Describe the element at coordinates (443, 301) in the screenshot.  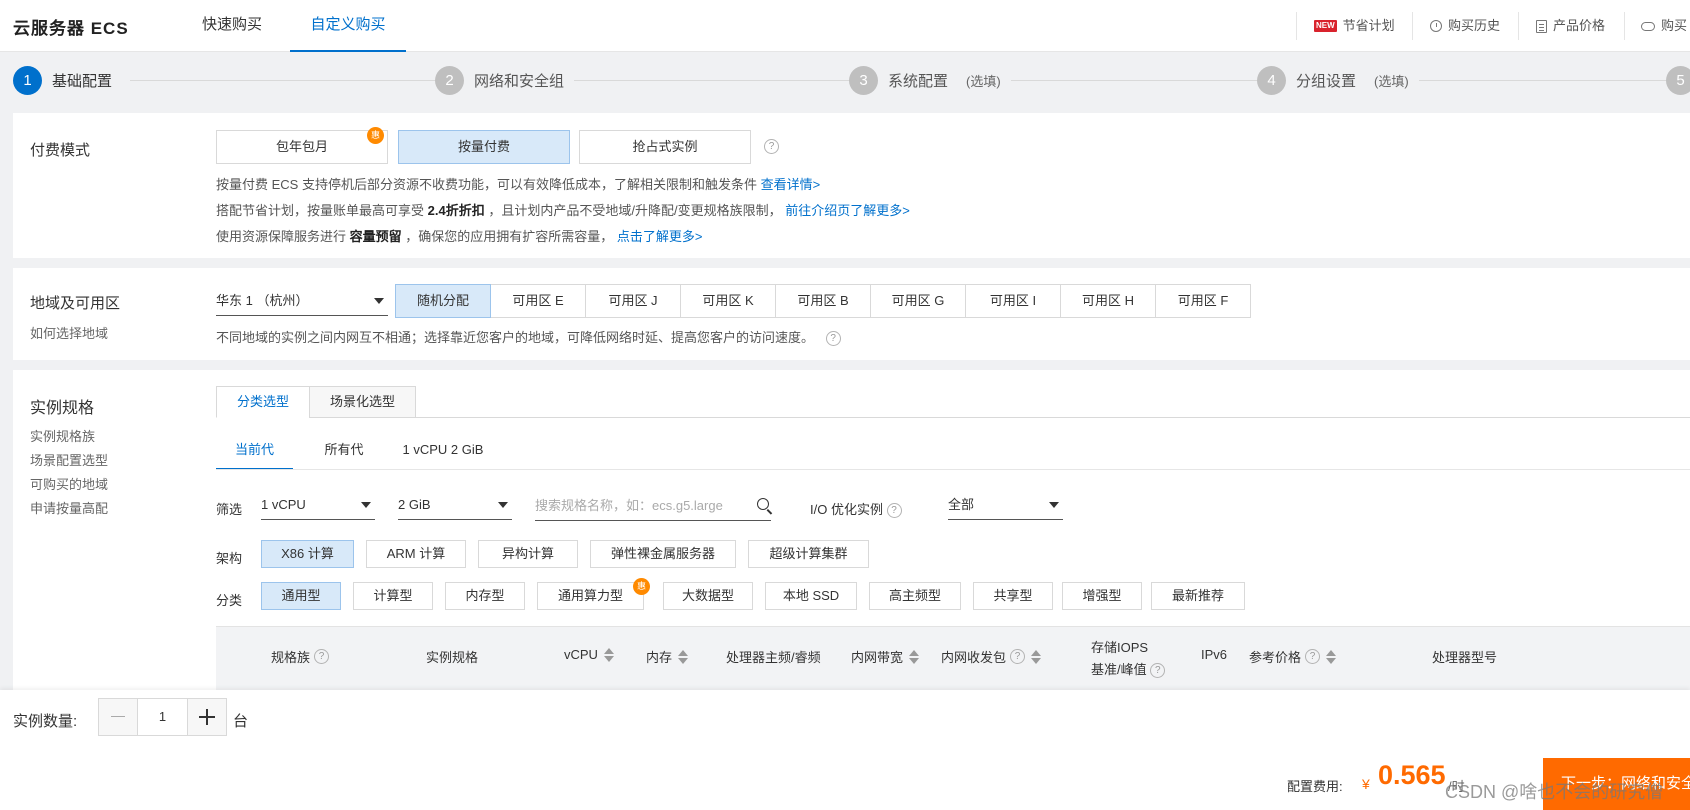
I see `zone-option: 随机分配` at that location.